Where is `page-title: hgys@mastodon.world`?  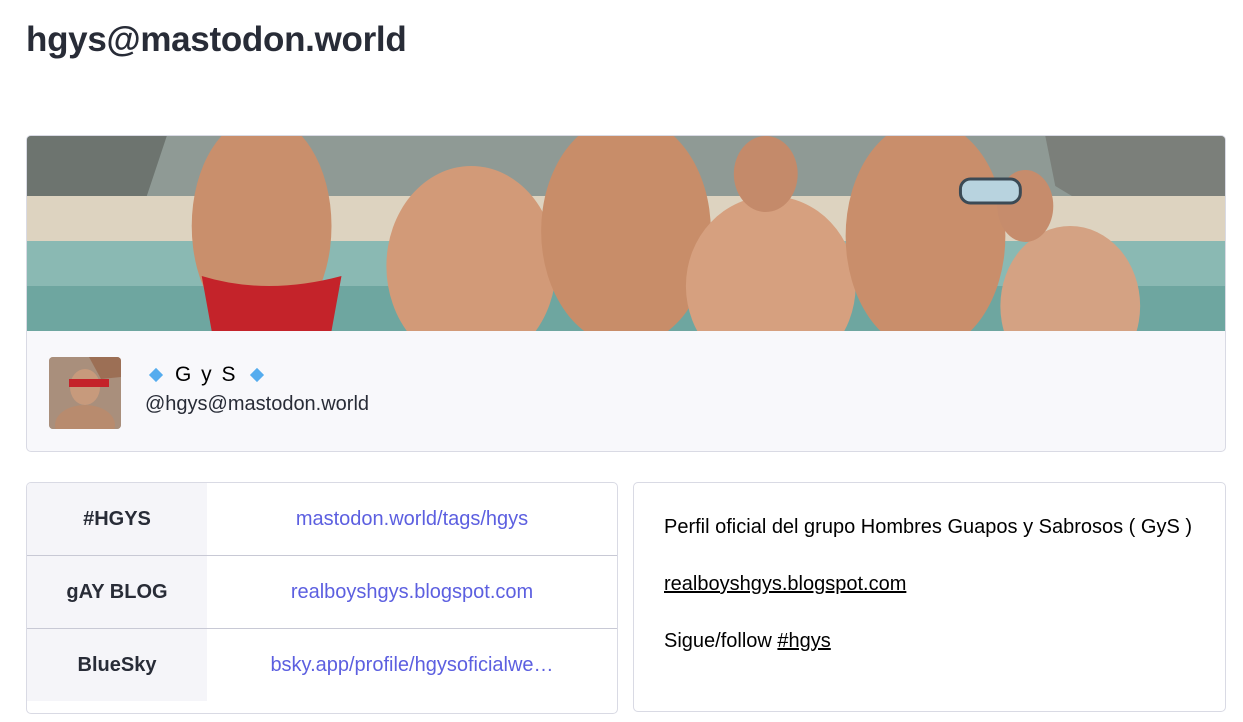
page-title: hgys@mastodon.world is located at coordinates (216, 39).